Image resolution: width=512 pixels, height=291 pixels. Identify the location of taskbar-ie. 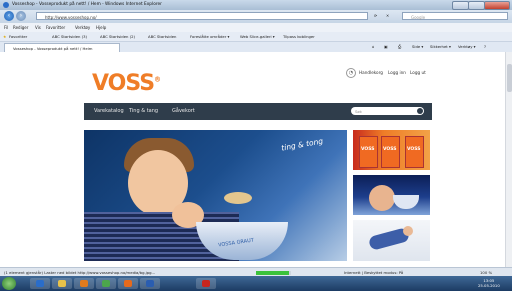
(40, 283).